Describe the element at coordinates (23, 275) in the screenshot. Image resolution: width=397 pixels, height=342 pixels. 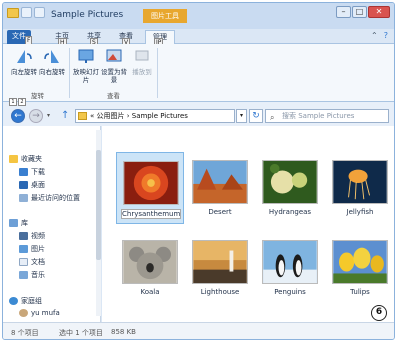
I see `music-icon` at that location.